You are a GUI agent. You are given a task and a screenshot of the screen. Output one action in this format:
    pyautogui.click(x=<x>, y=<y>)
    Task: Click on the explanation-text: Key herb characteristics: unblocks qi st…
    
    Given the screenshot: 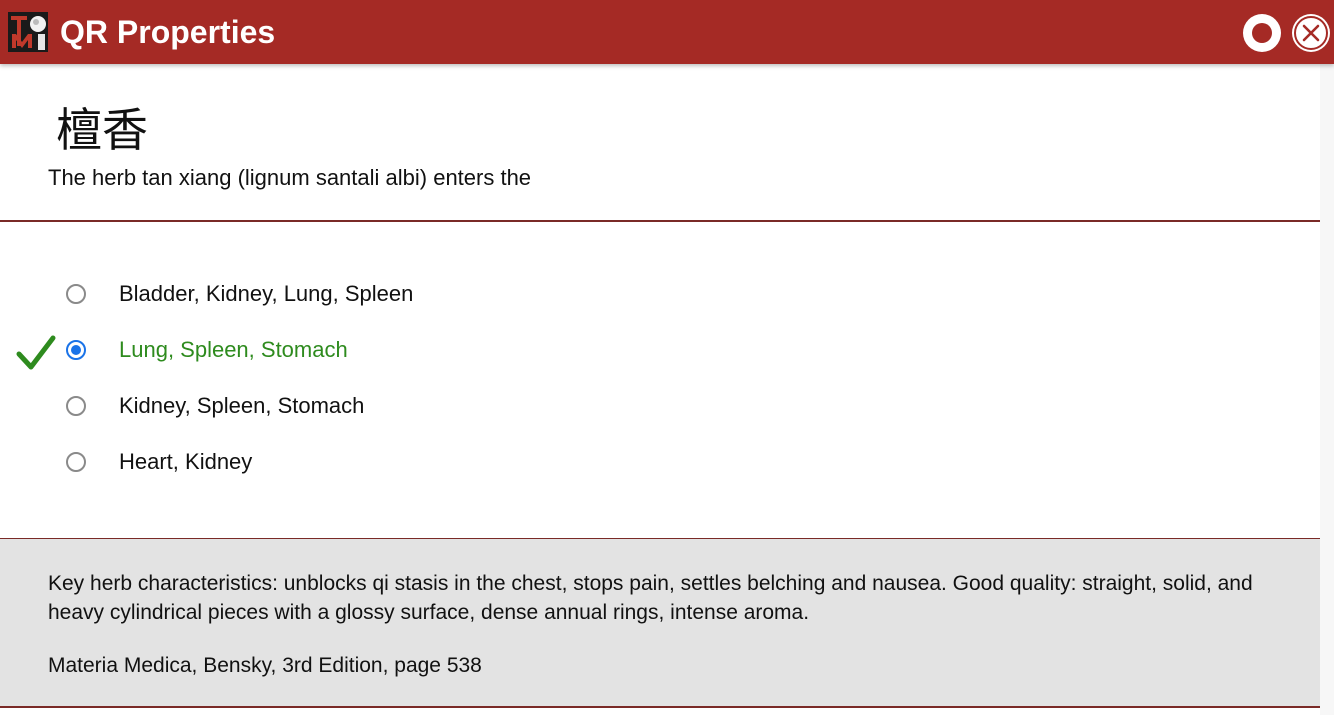 What is the action you would take?
    pyautogui.click(x=650, y=598)
    